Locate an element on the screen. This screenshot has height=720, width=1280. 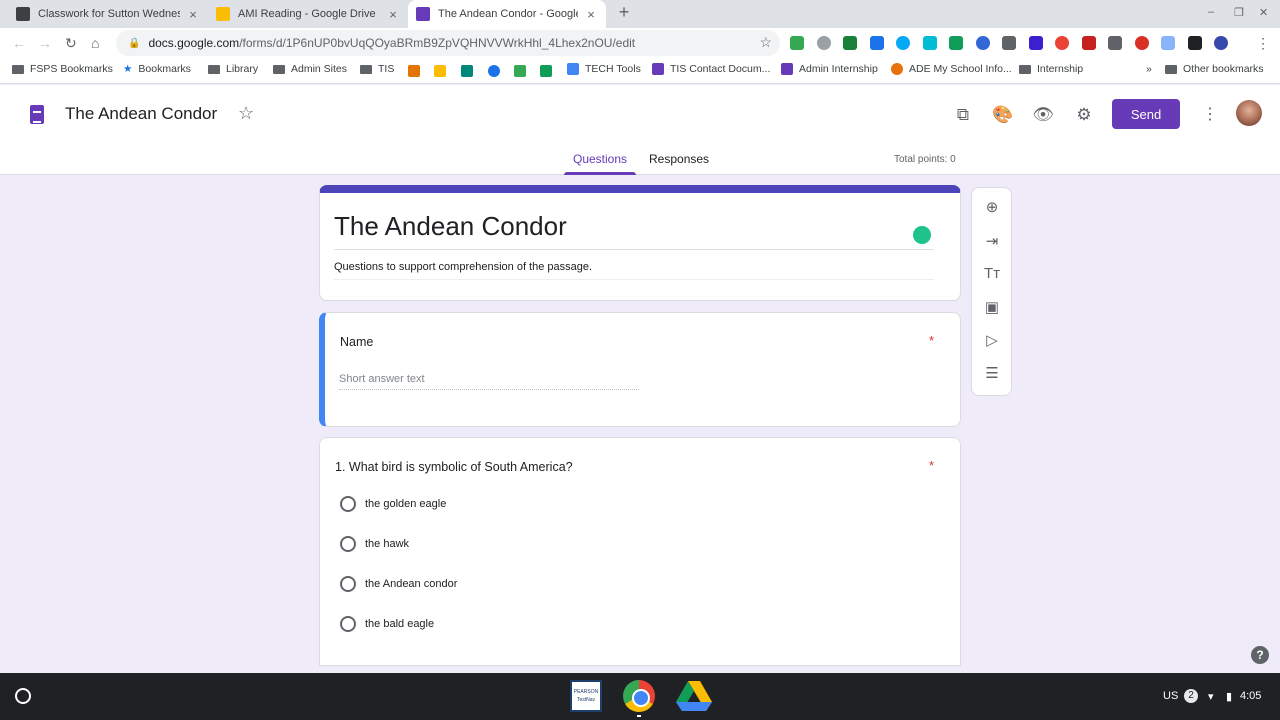
keyboard-layout: US is located at coordinates (1170, 696).